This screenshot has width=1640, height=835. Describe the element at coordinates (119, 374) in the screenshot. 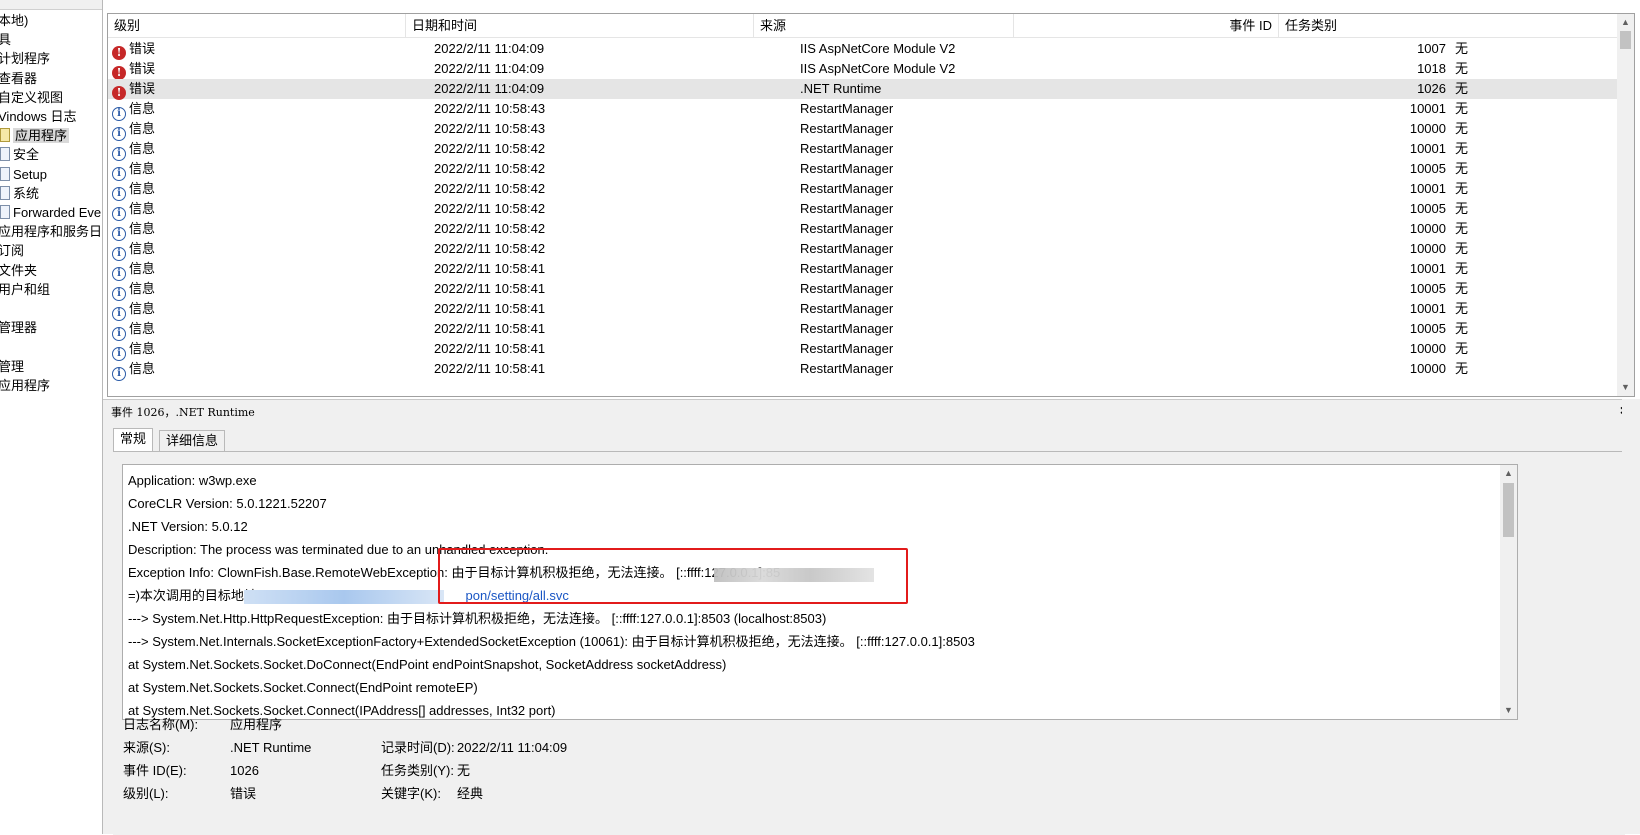

I see `info-icon: i` at that location.